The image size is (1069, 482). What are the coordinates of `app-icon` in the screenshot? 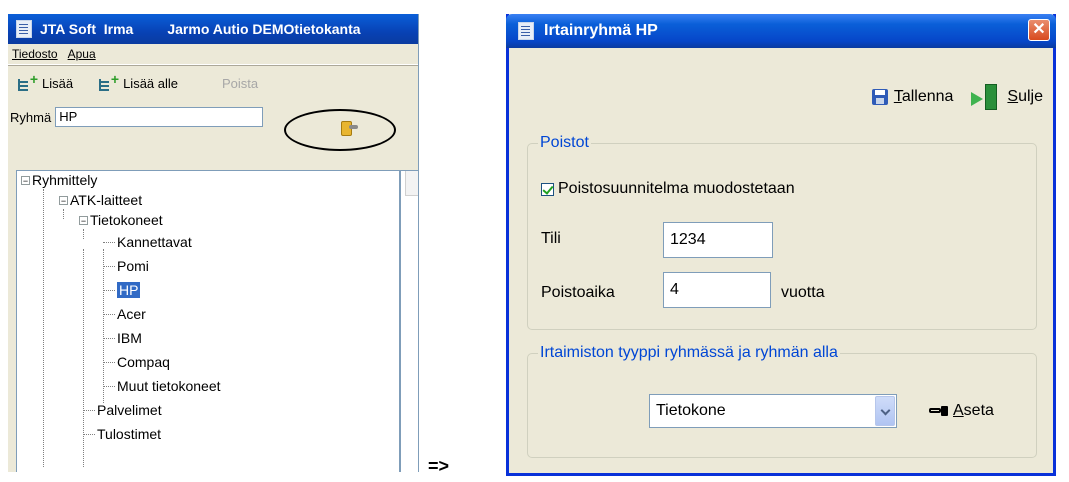 It's located at (24, 29).